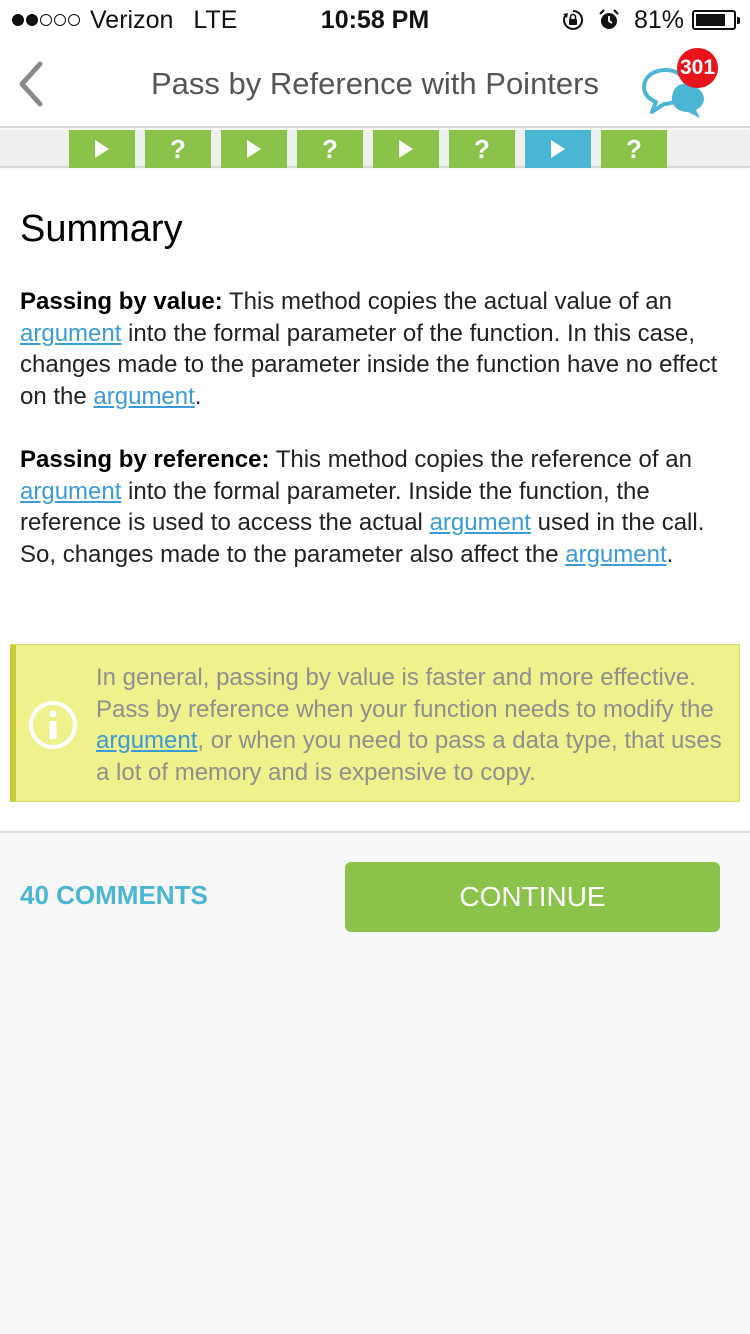  I want to click on battery-icon, so click(716, 20).